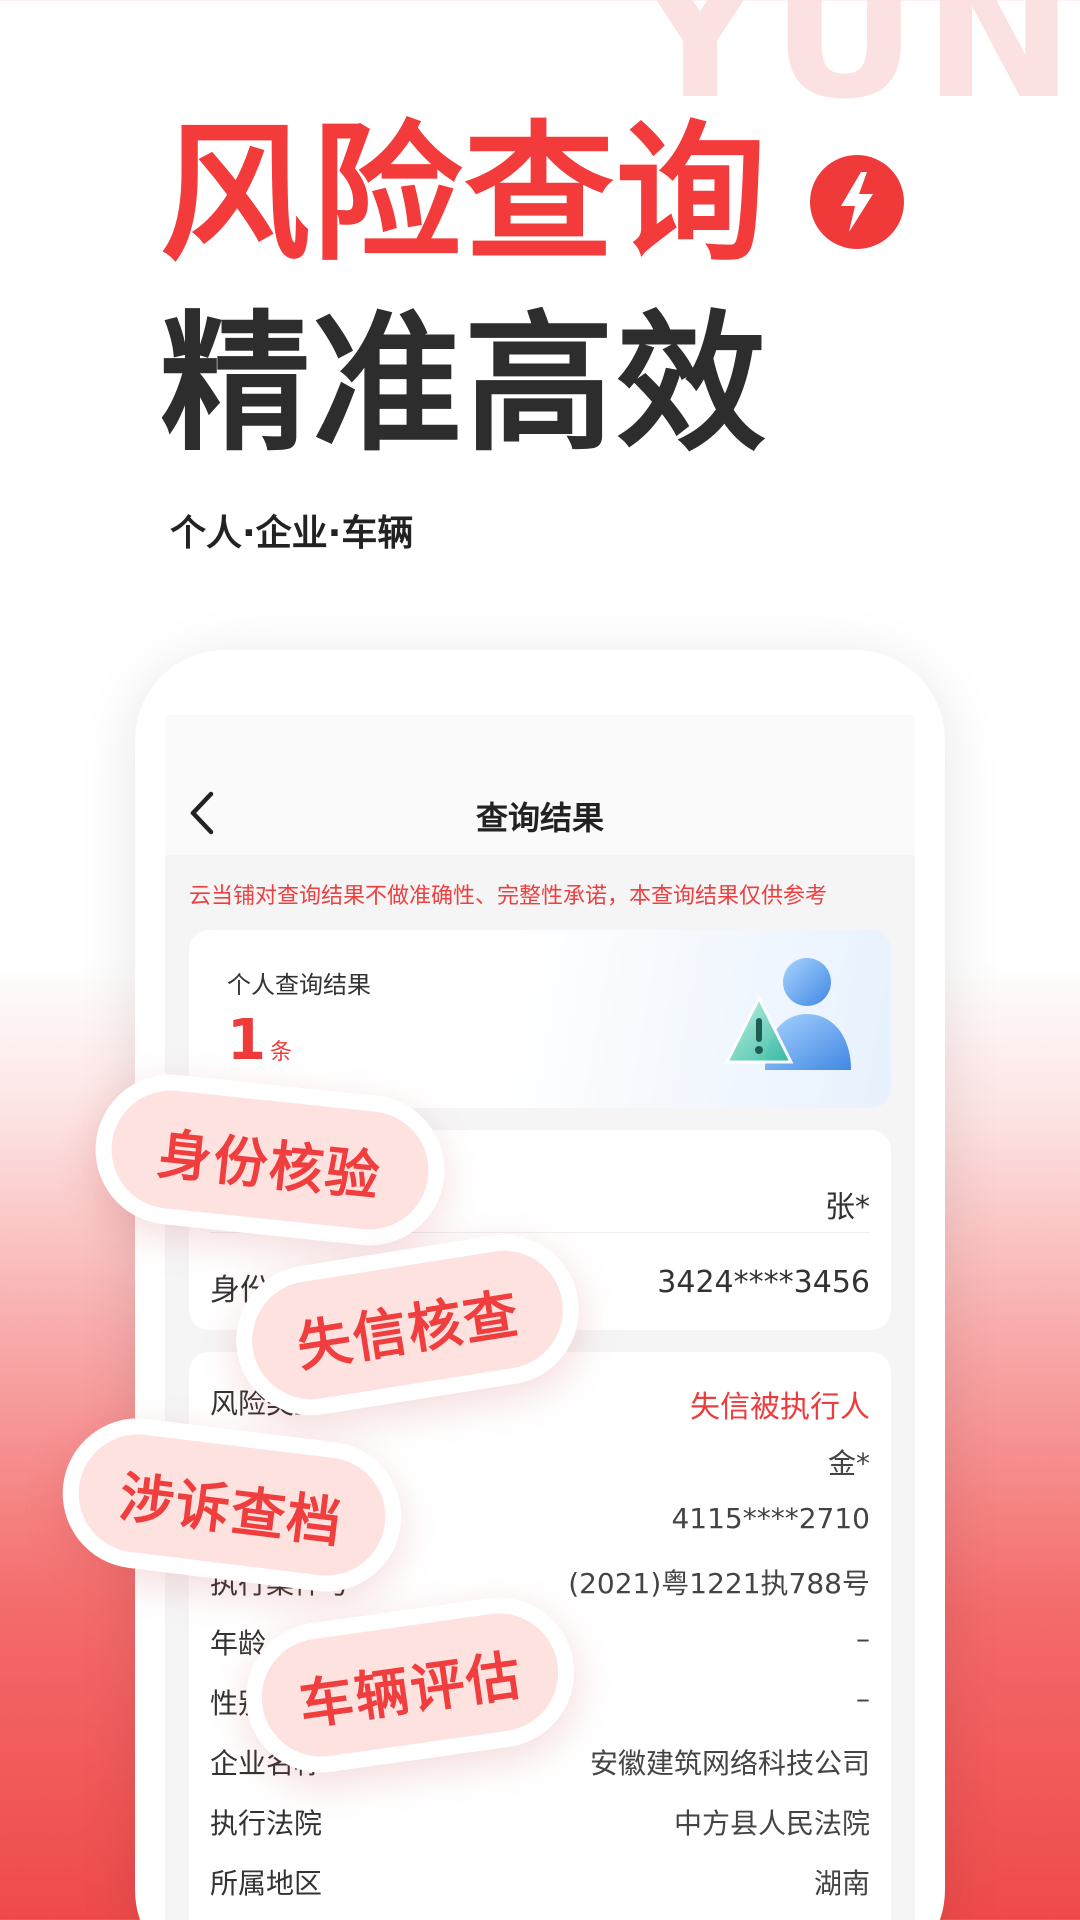  What do you see at coordinates (410, 1690) in the screenshot?
I see `tag-label: 车辆评估` at bounding box center [410, 1690].